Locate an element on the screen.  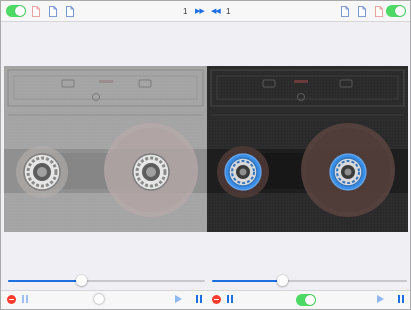
left-deck-toggle is located at coordinates (16, 11).